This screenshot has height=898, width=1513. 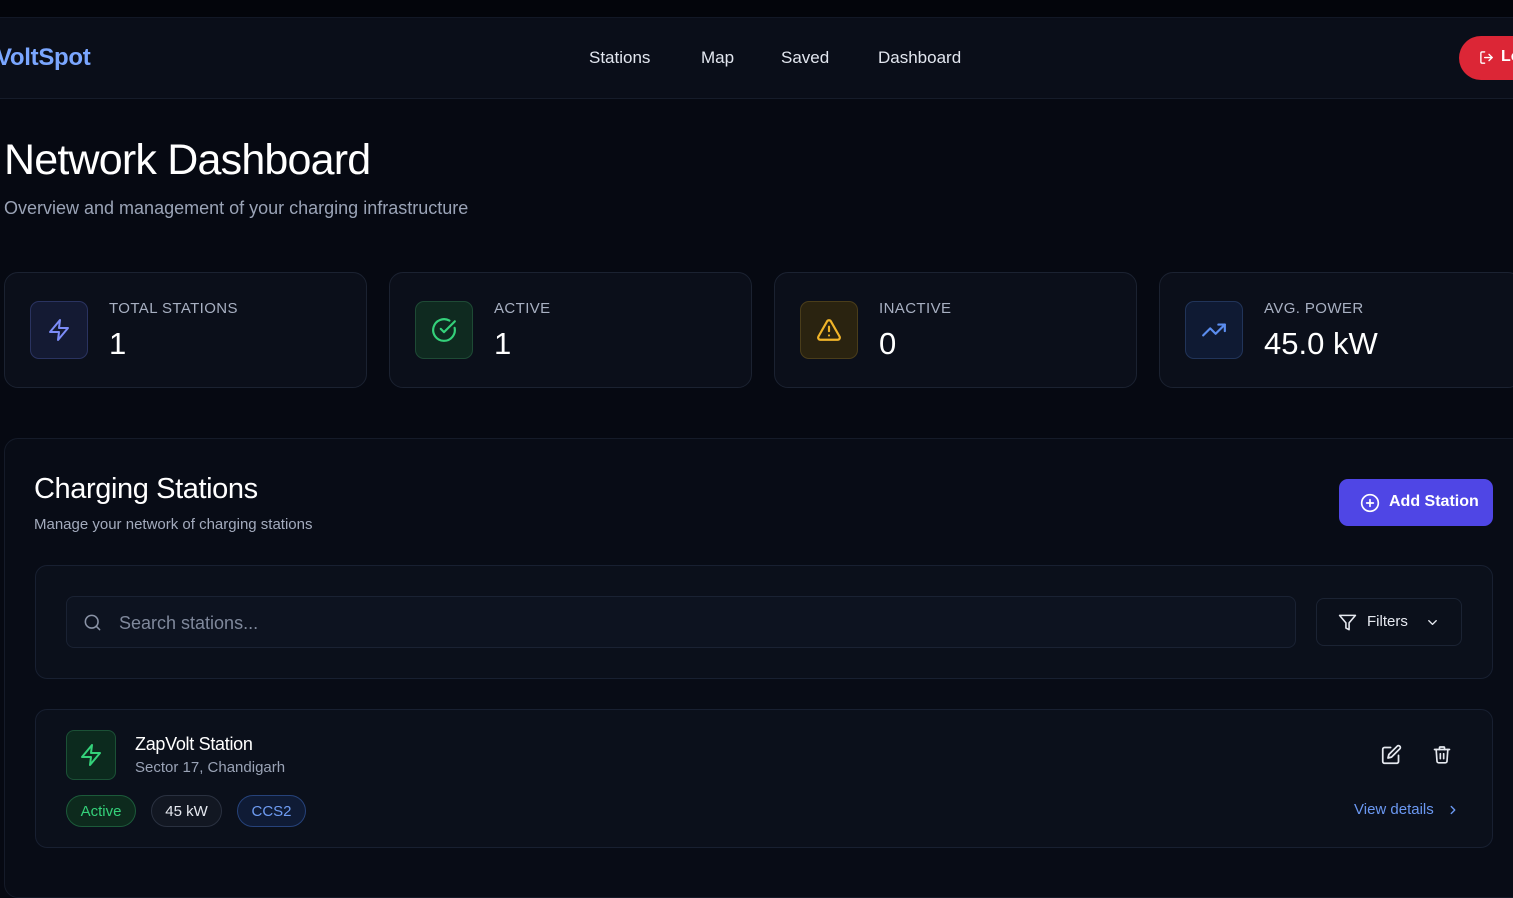 I want to click on logout-label: Lo, so click(x=1507, y=56).